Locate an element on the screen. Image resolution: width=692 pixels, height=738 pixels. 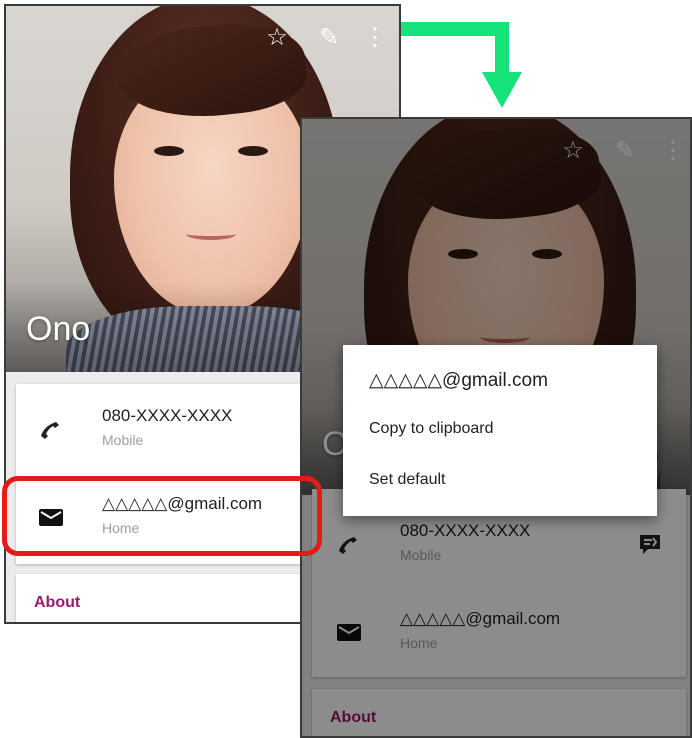
transition-arrow-stem is located at coordinates (502, 48).